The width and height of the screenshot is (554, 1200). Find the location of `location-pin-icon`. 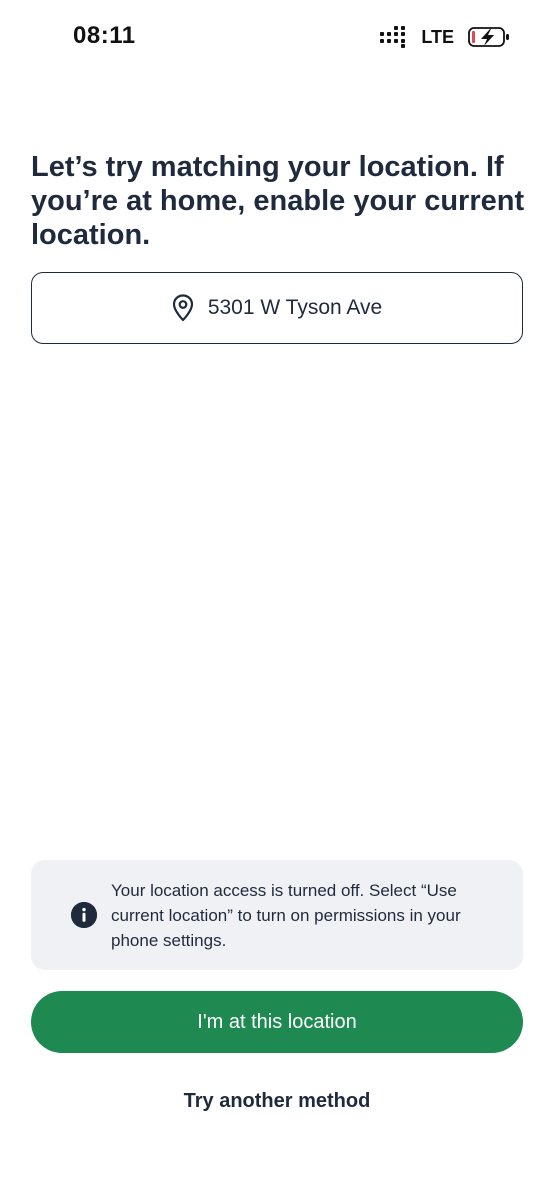

location-pin-icon is located at coordinates (182, 308).